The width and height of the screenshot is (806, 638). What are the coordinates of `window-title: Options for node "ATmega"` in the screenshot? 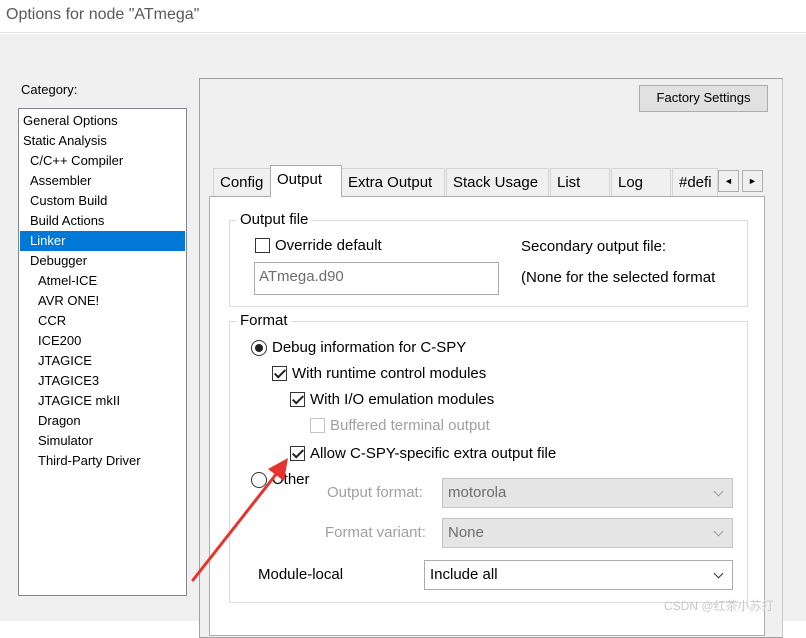 It's located at (103, 14).